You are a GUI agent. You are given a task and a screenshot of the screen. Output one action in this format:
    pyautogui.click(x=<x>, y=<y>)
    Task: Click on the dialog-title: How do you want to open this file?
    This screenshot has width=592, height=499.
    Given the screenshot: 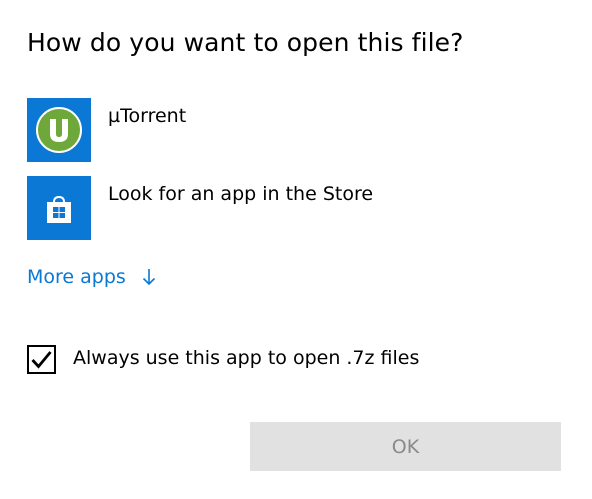 What is the action you would take?
    pyautogui.click(x=245, y=42)
    